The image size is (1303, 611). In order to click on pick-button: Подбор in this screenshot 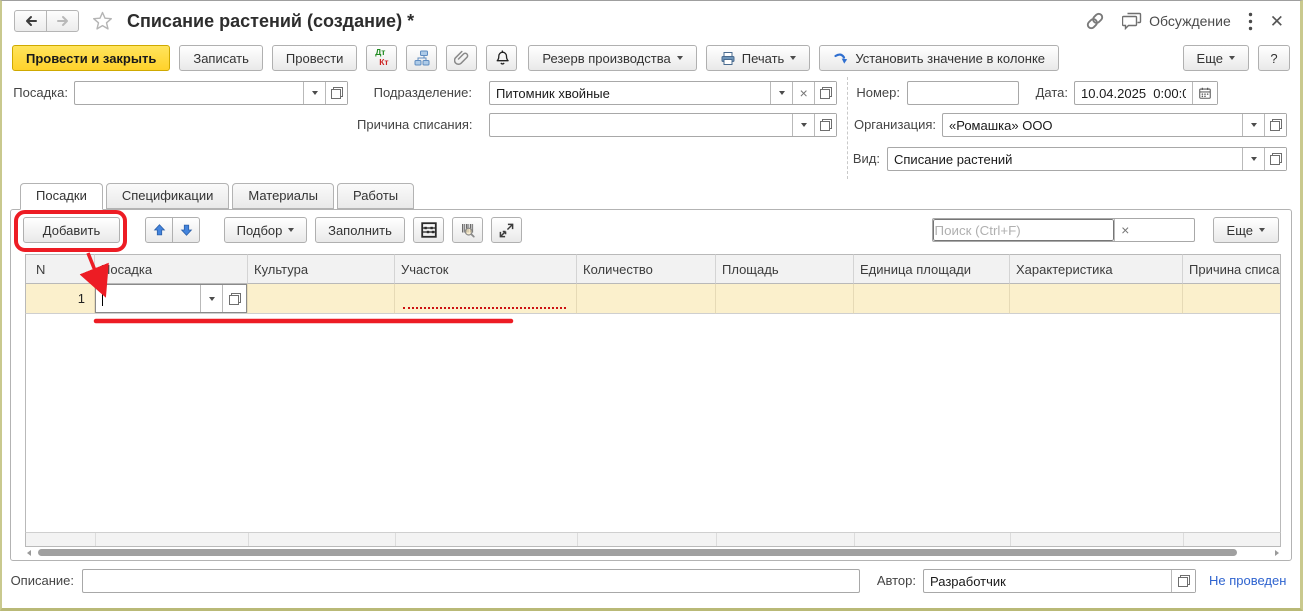, I will do `click(265, 230)`.